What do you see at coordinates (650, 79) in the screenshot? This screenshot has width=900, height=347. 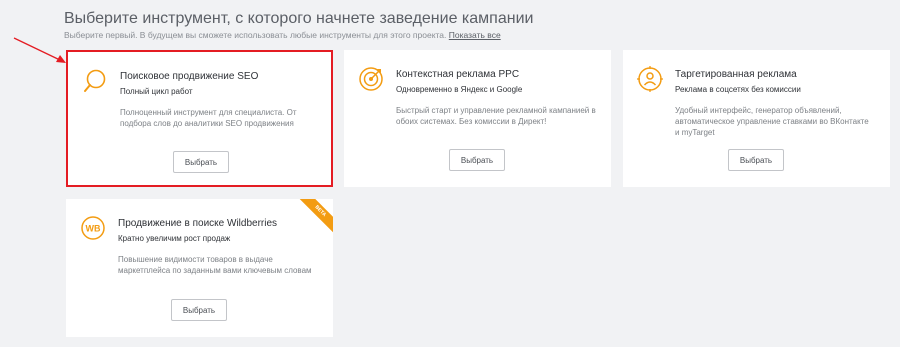 I see `user-target-icon` at bounding box center [650, 79].